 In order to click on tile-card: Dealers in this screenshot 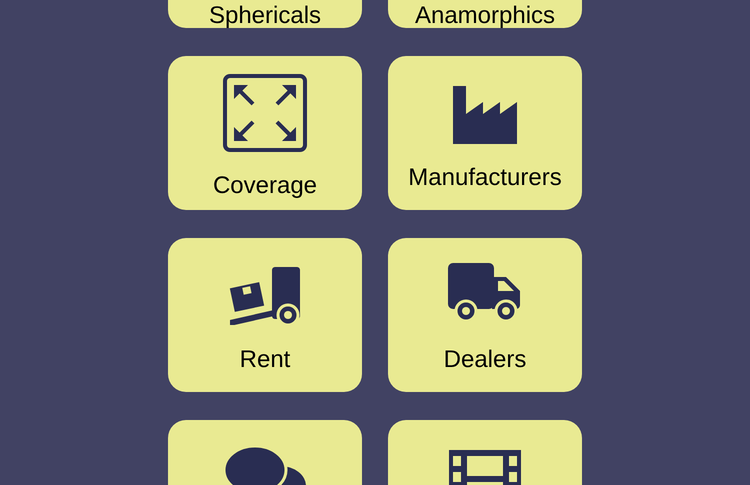, I will do `click(485, 315)`.